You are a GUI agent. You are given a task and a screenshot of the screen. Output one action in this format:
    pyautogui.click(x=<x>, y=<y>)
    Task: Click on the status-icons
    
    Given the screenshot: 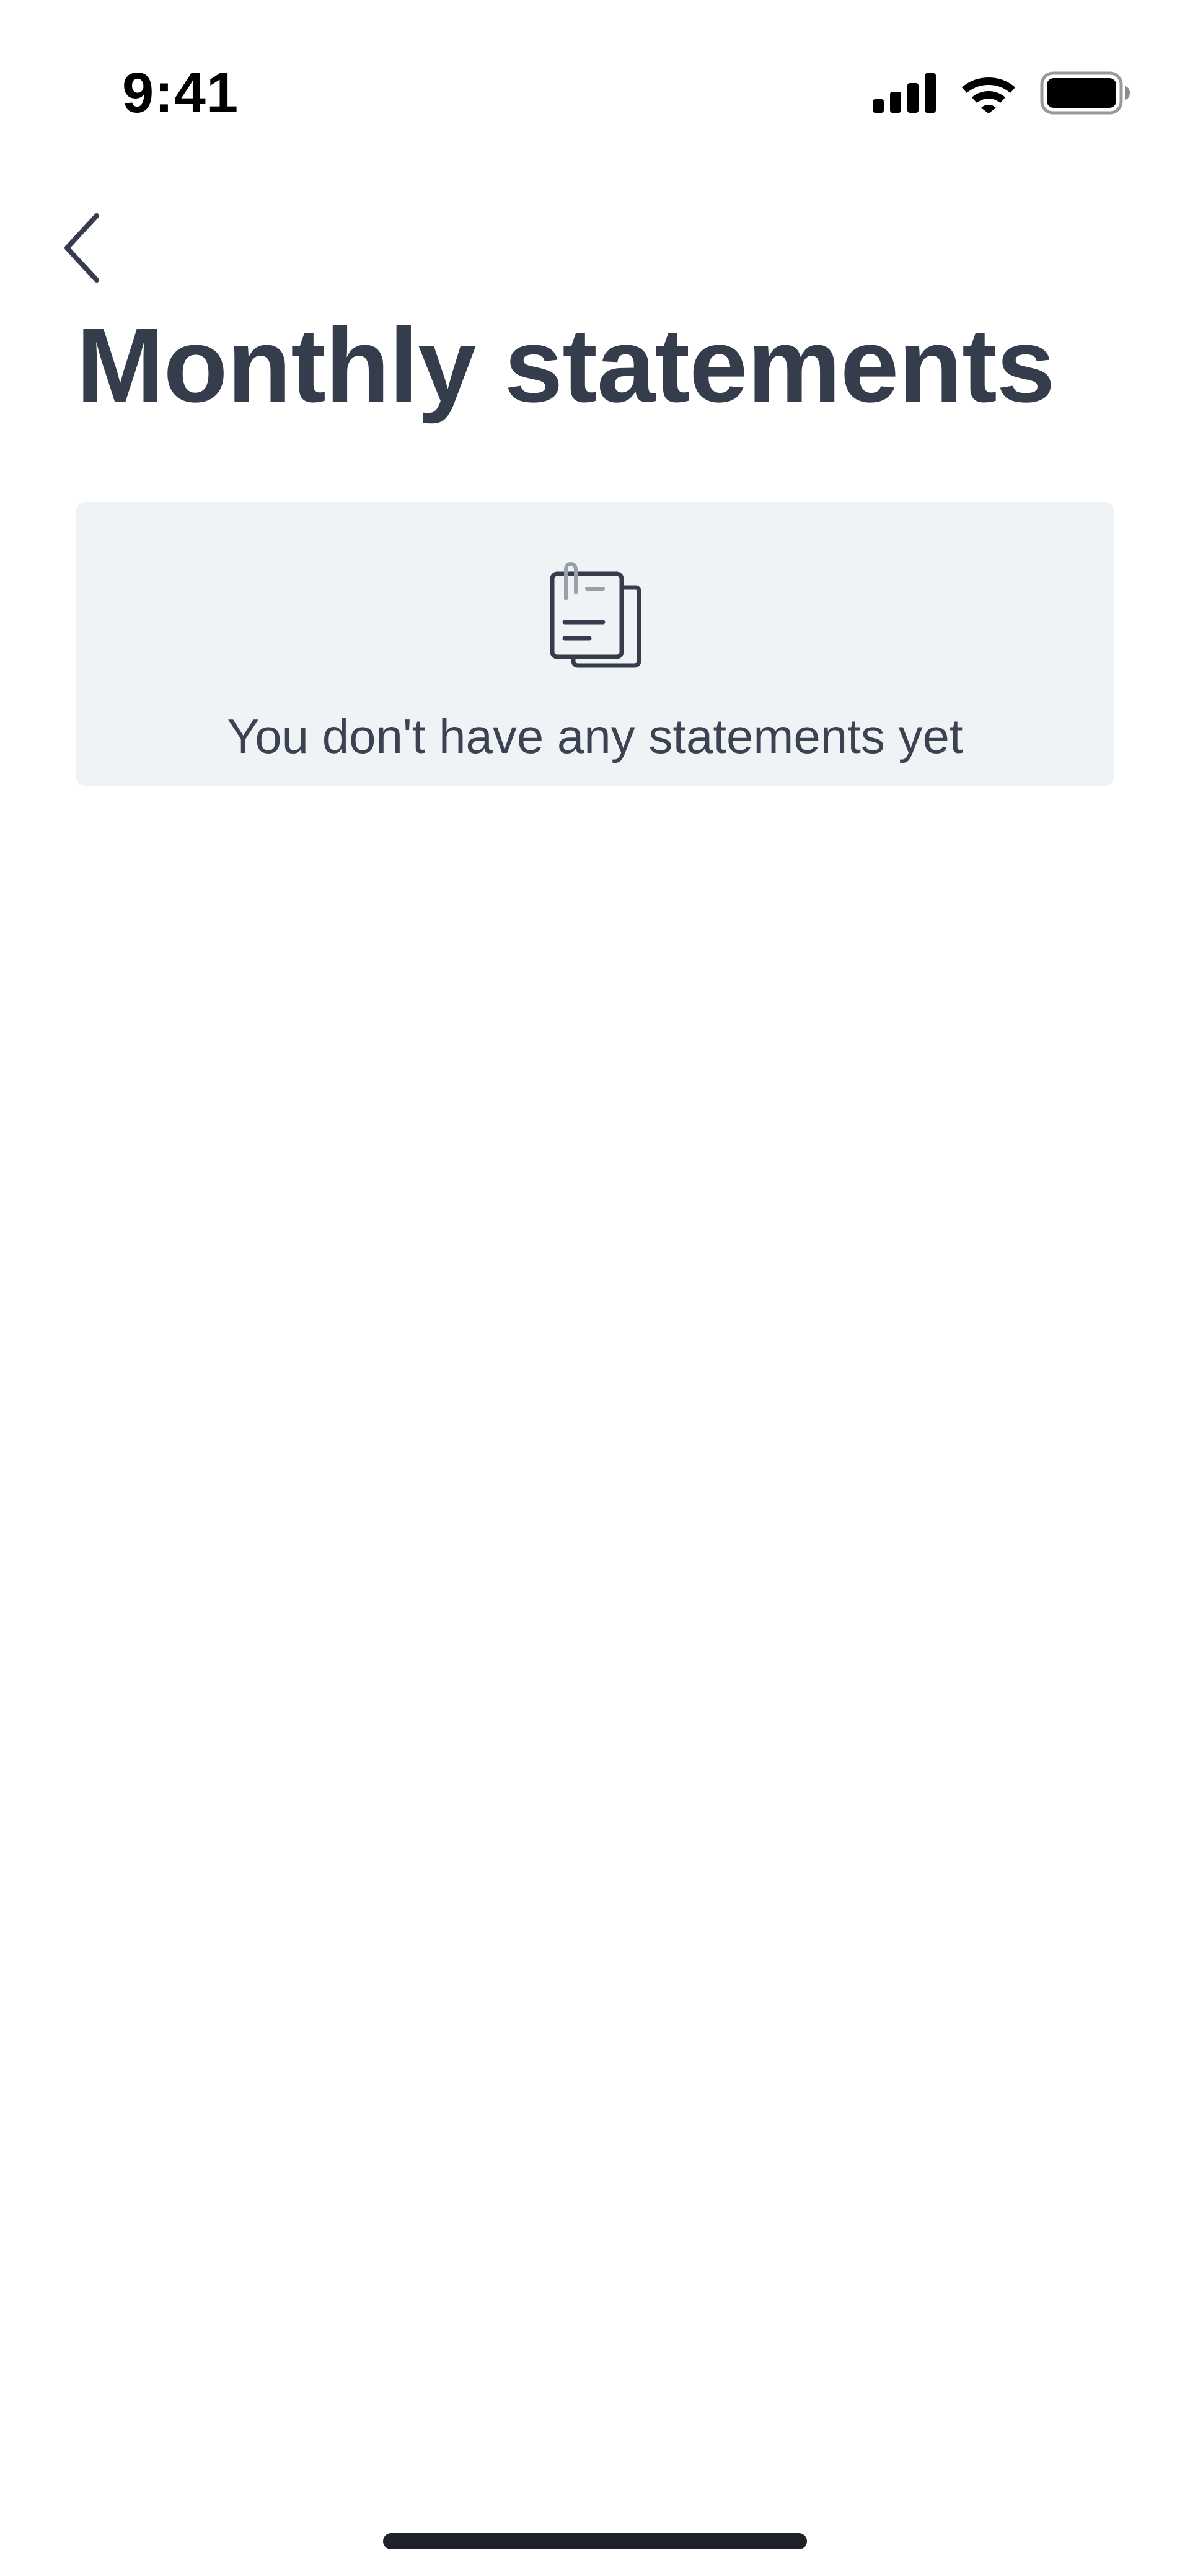 What is the action you would take?
    pyautogui.click(x=1001, y=93)
    